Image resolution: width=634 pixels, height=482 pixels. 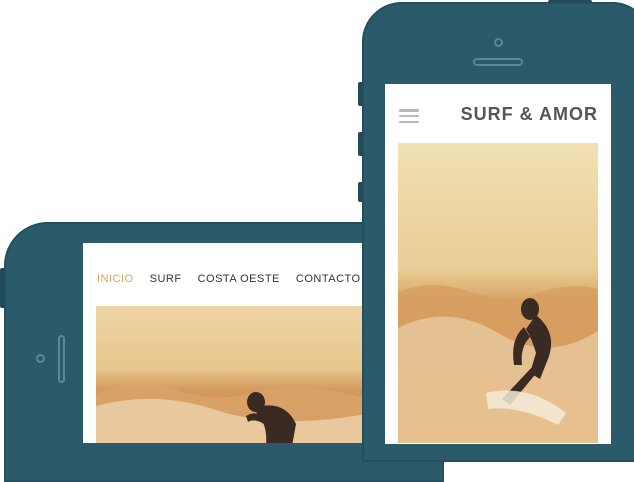 What do you see at coordinates (409, 116) in the screenshot?
I see `hamburger-menu-icon` at bounding box center [409, 116].